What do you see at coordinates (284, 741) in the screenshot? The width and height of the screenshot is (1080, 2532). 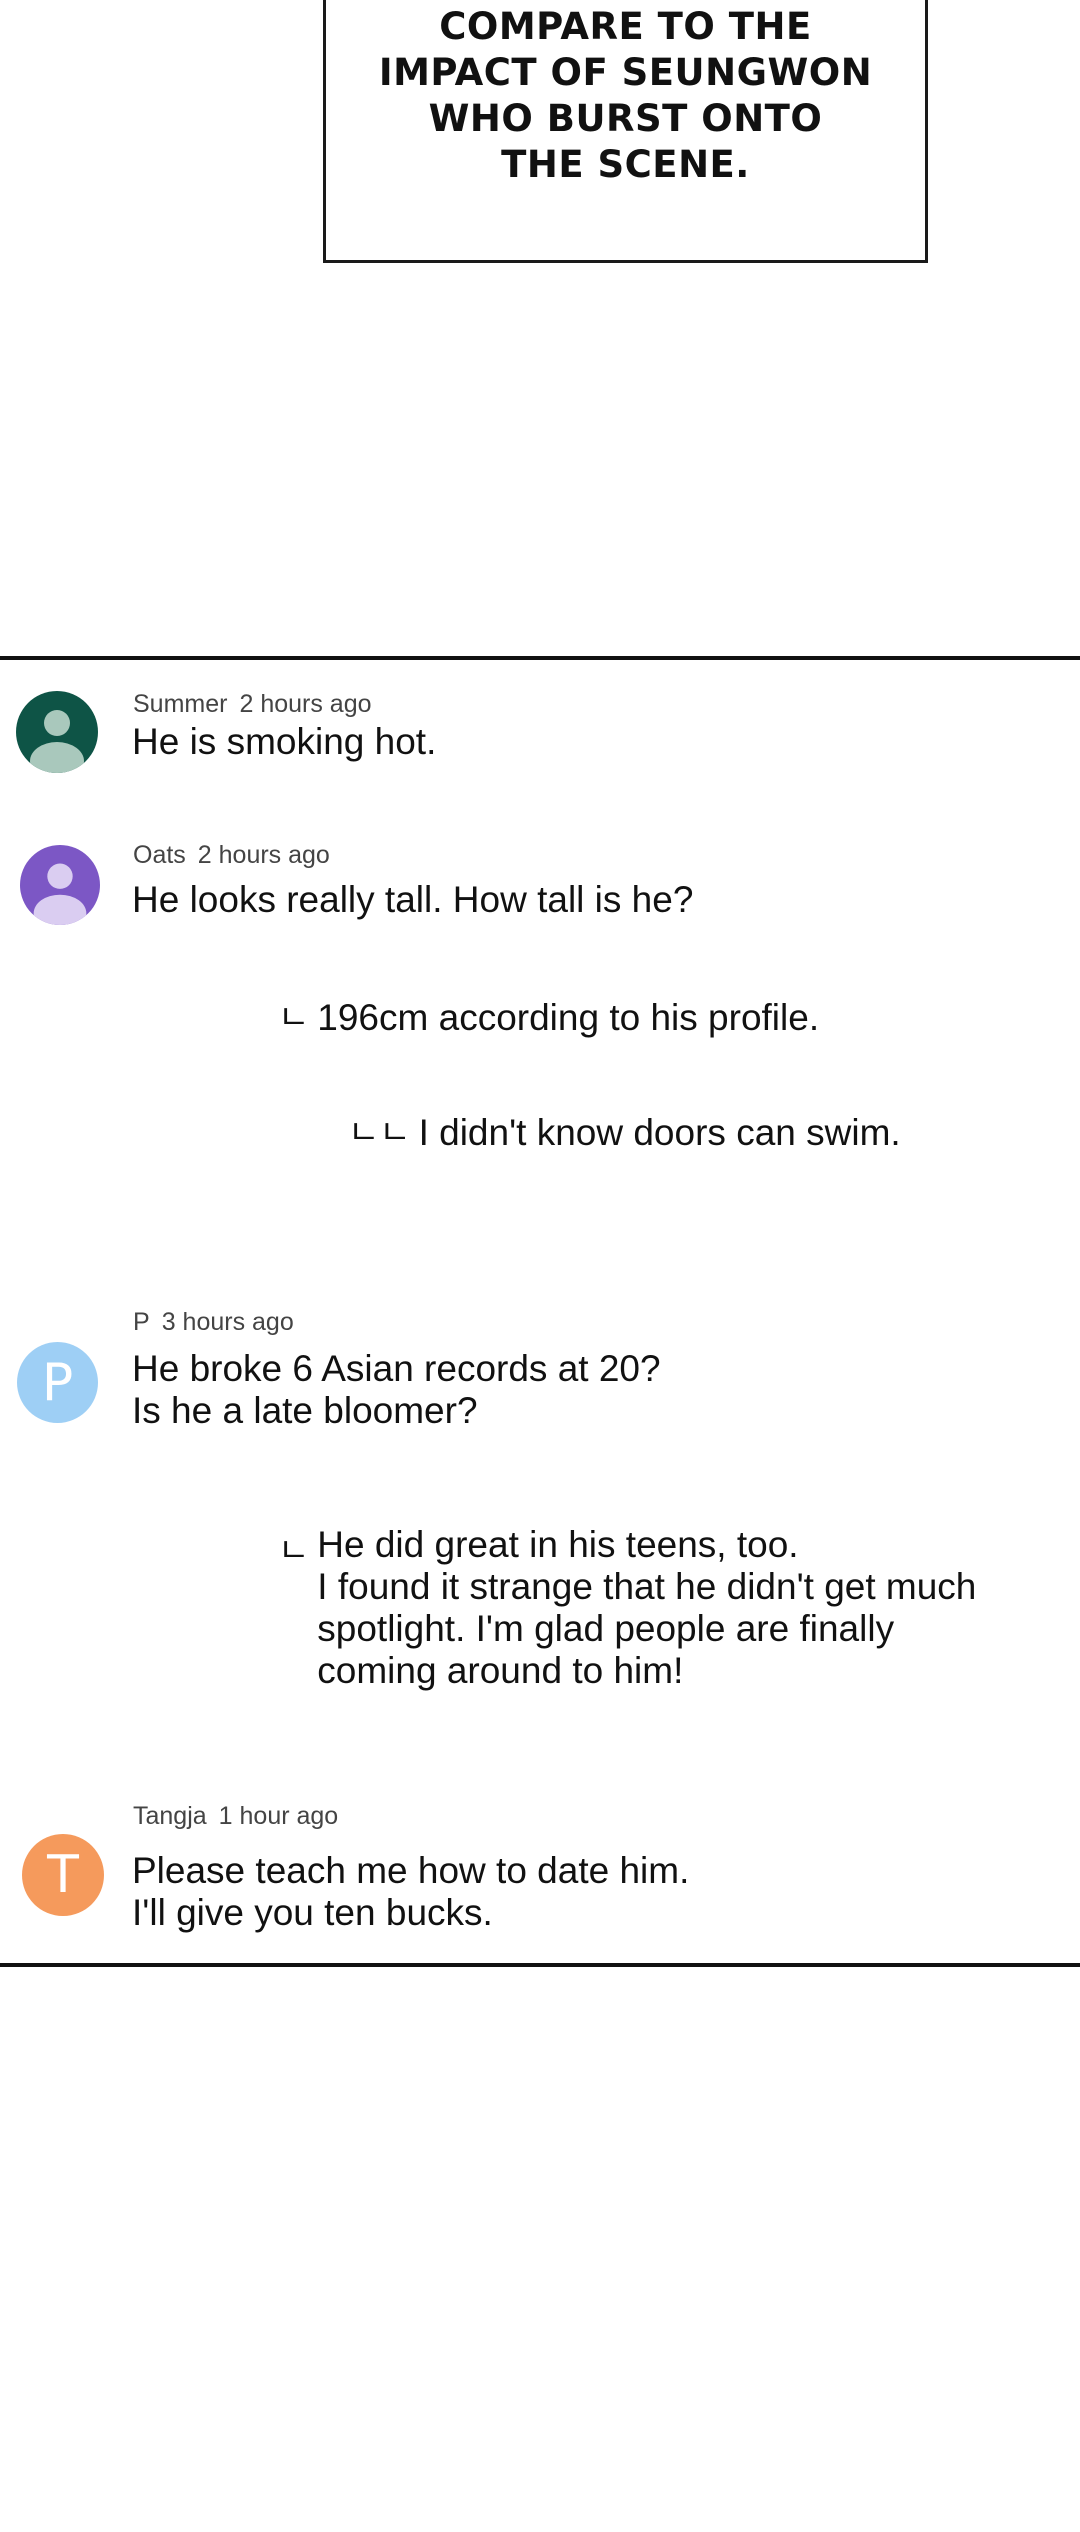 I see `comment-text: He is smoking hot.` at bounding box center [284, 741].